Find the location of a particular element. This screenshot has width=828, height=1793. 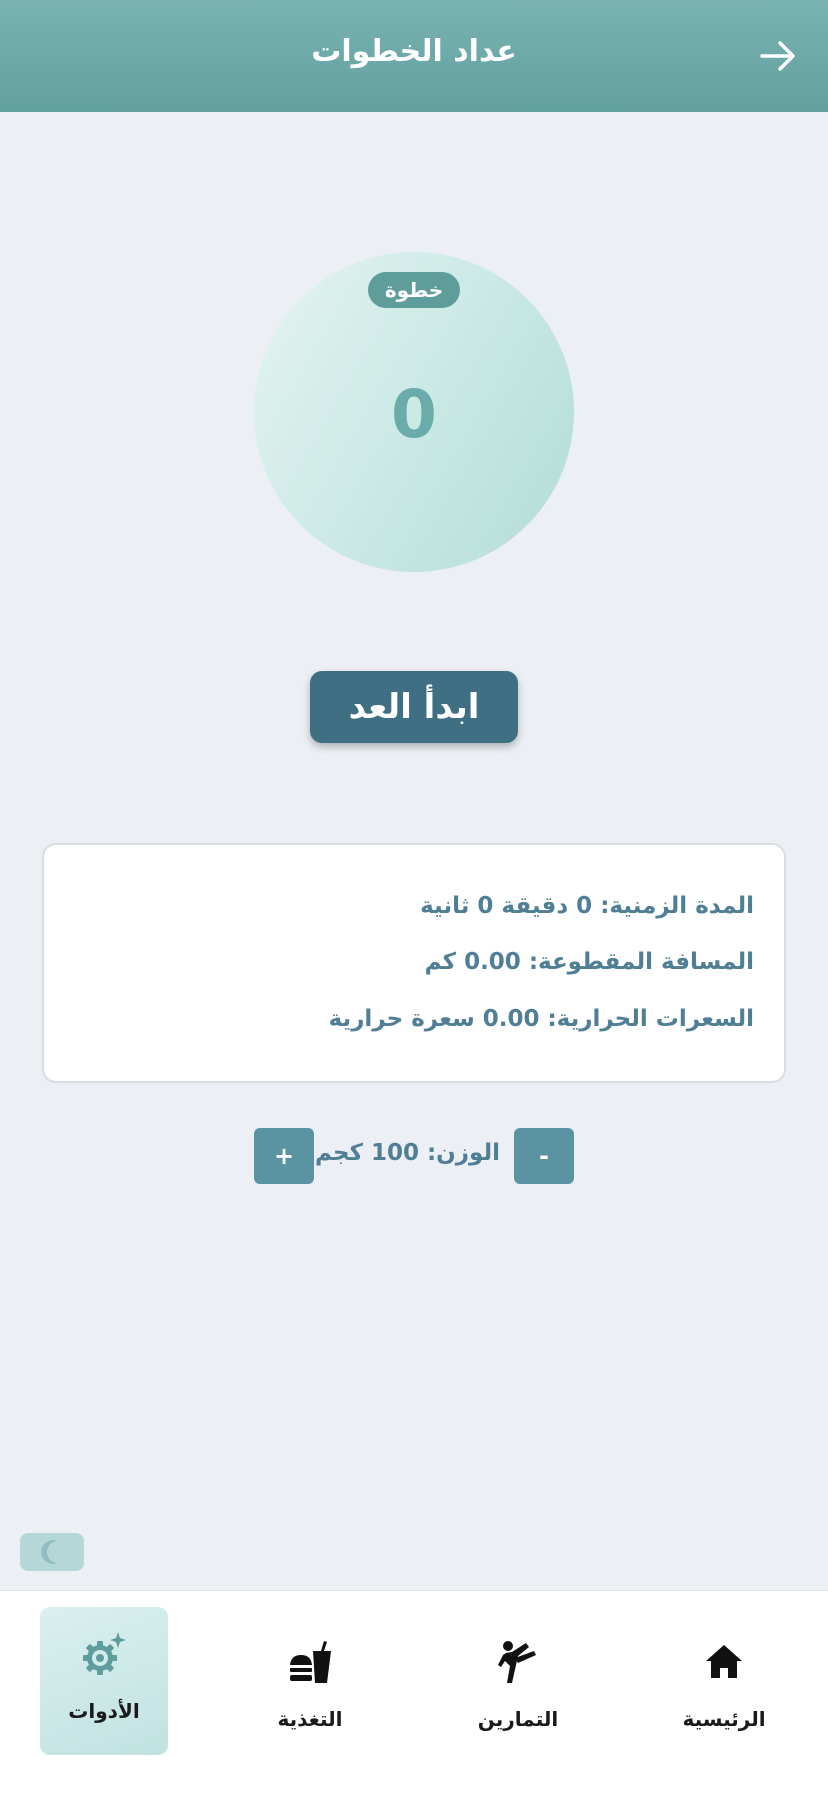

weight-increase-button: + is located at coordinates (284, 1156).